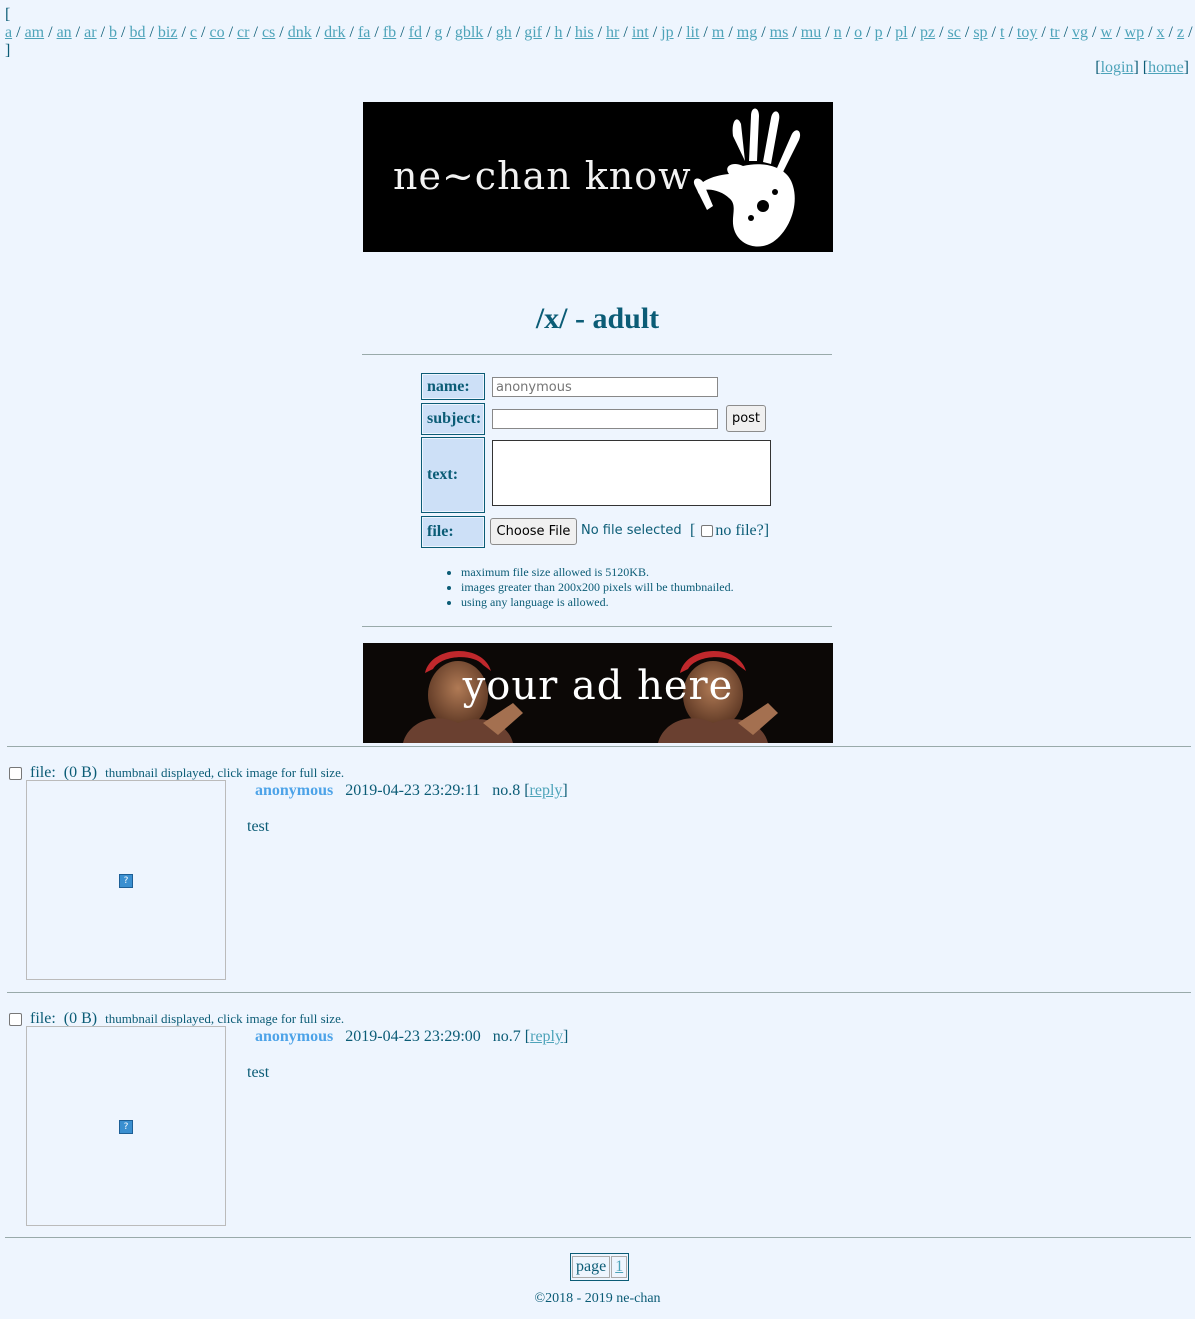 Image resolution: width=1195 pixels, height=1319 pixels. I want to click on board-link-hr: hr, so click(612, 32).